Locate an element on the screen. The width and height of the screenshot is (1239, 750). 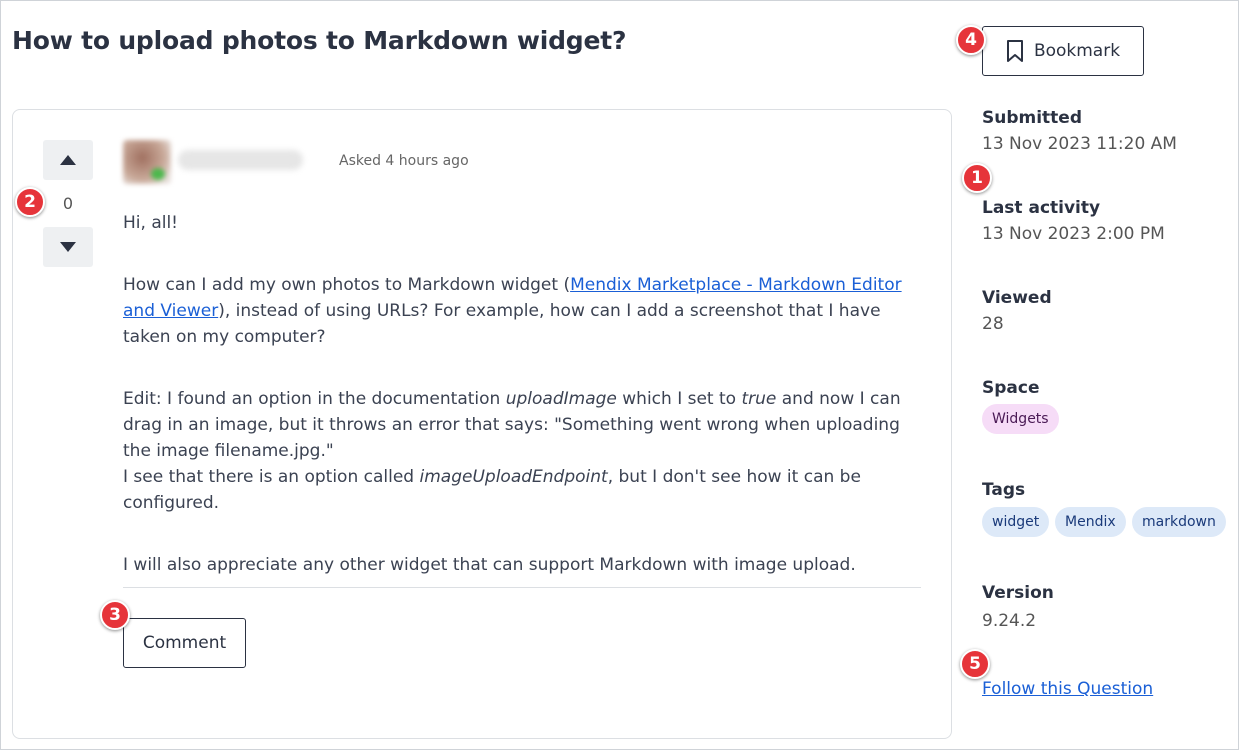
caret-up-icon is located at coordinates (68, 160).